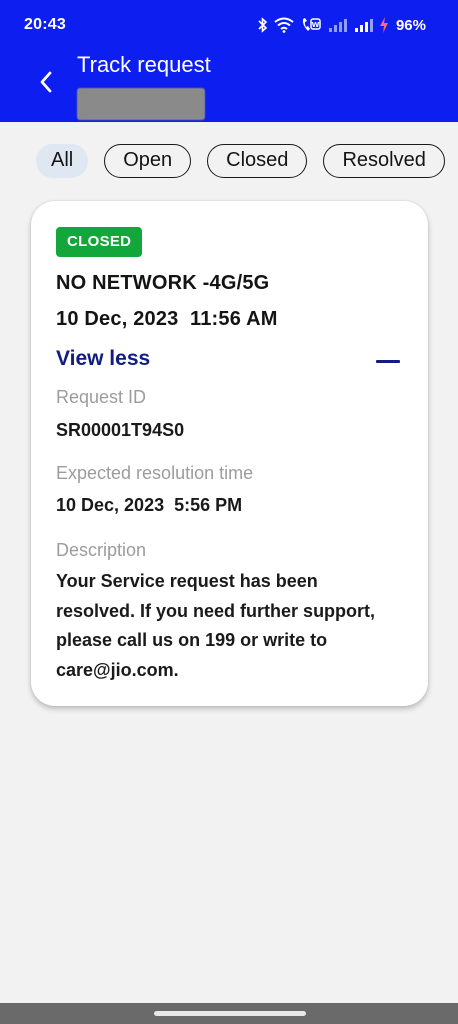  What do you see at coordinates (163, 283) in the screenshot?
I see `request-title: NO NETWORK -4G/5G` at bounding box center [163, 283].